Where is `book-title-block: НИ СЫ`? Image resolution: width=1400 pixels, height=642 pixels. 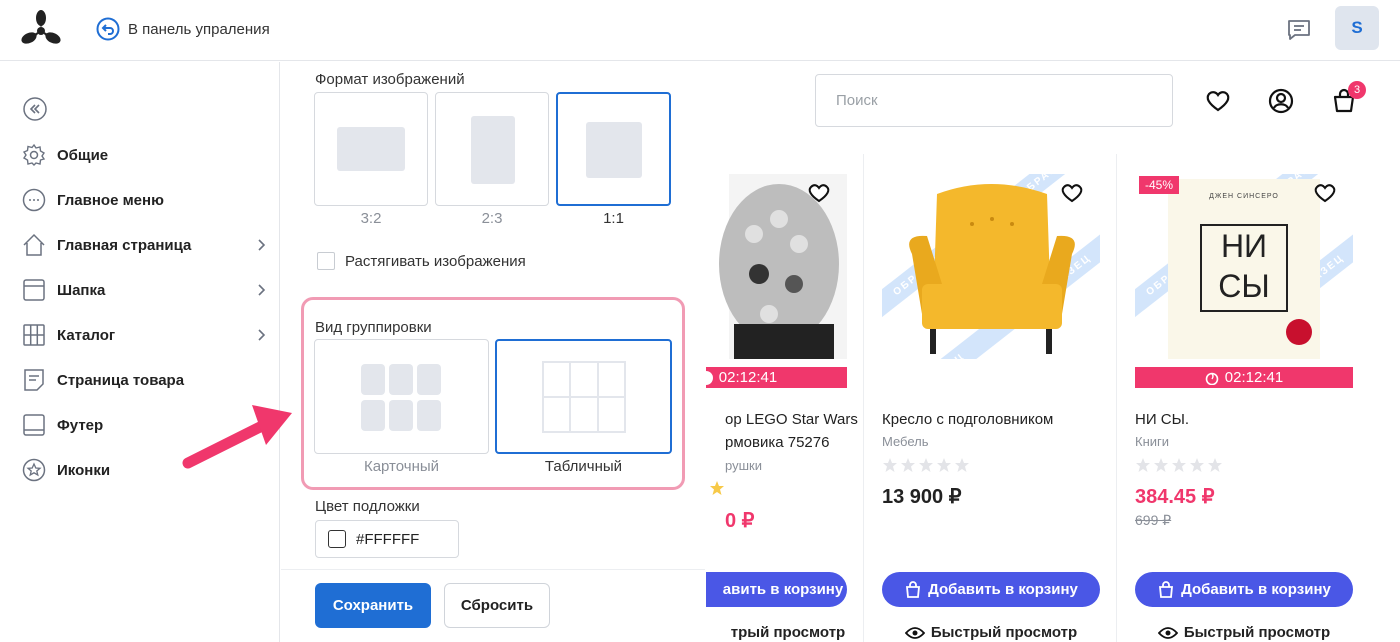
book-title-block: НИ СЫ is located at coordinates (1244, 268).